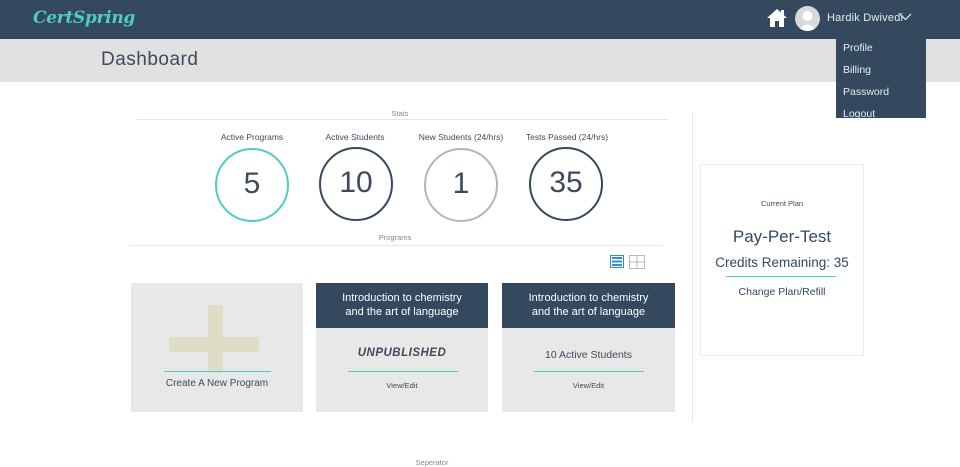  I want to click on stat-label: New Students (24/hrs), so click(461, 137).